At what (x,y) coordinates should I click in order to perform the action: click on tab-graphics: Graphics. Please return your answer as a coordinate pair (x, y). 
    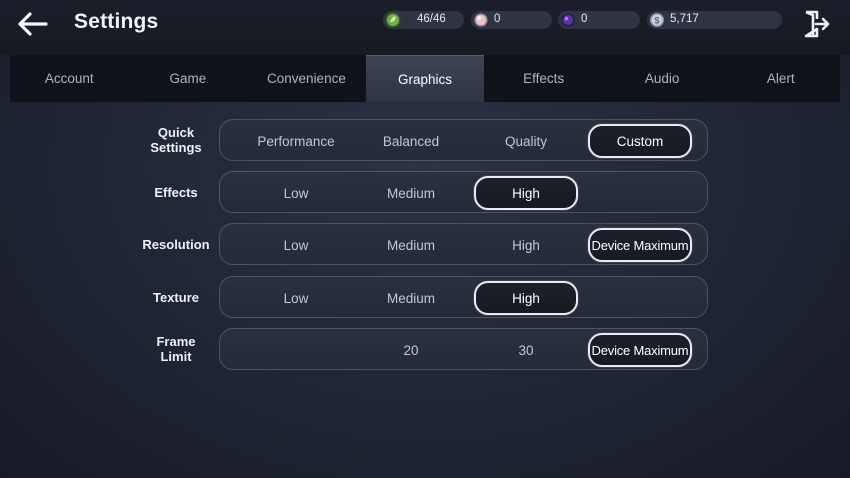
    Looking at the image, I should click on (425, 78).